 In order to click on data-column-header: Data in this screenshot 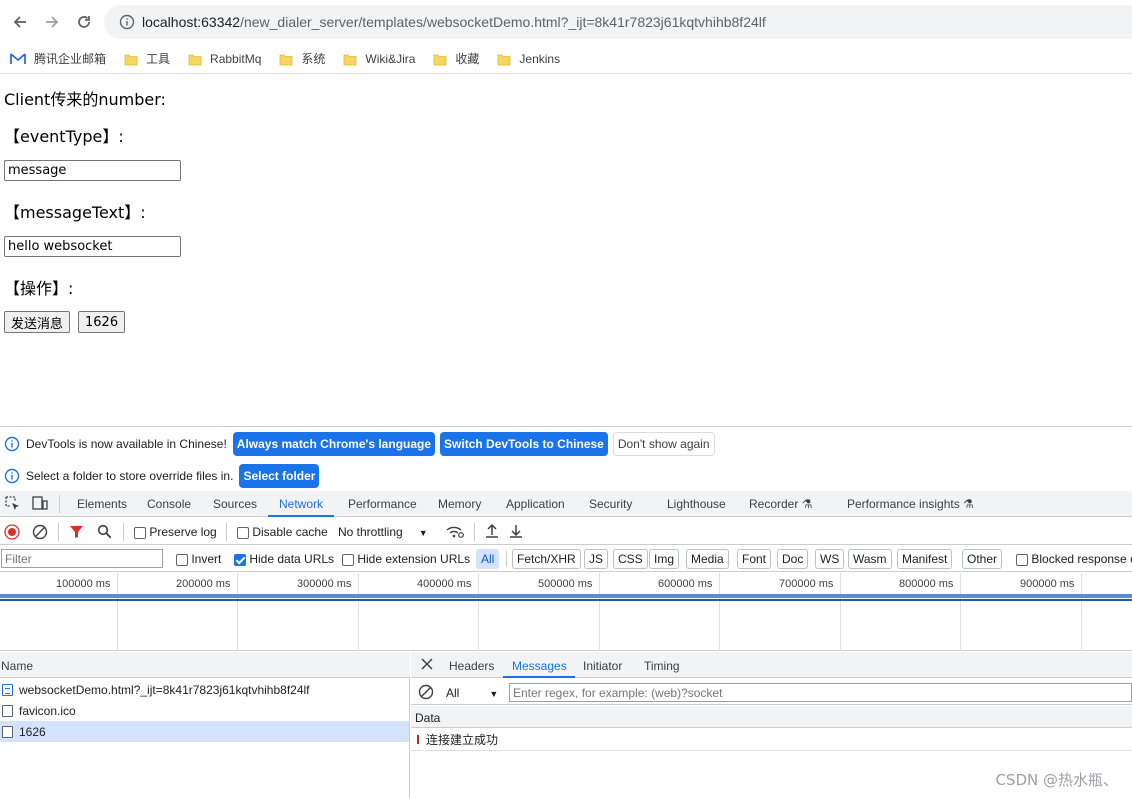, I will do `click(771, 717)`.